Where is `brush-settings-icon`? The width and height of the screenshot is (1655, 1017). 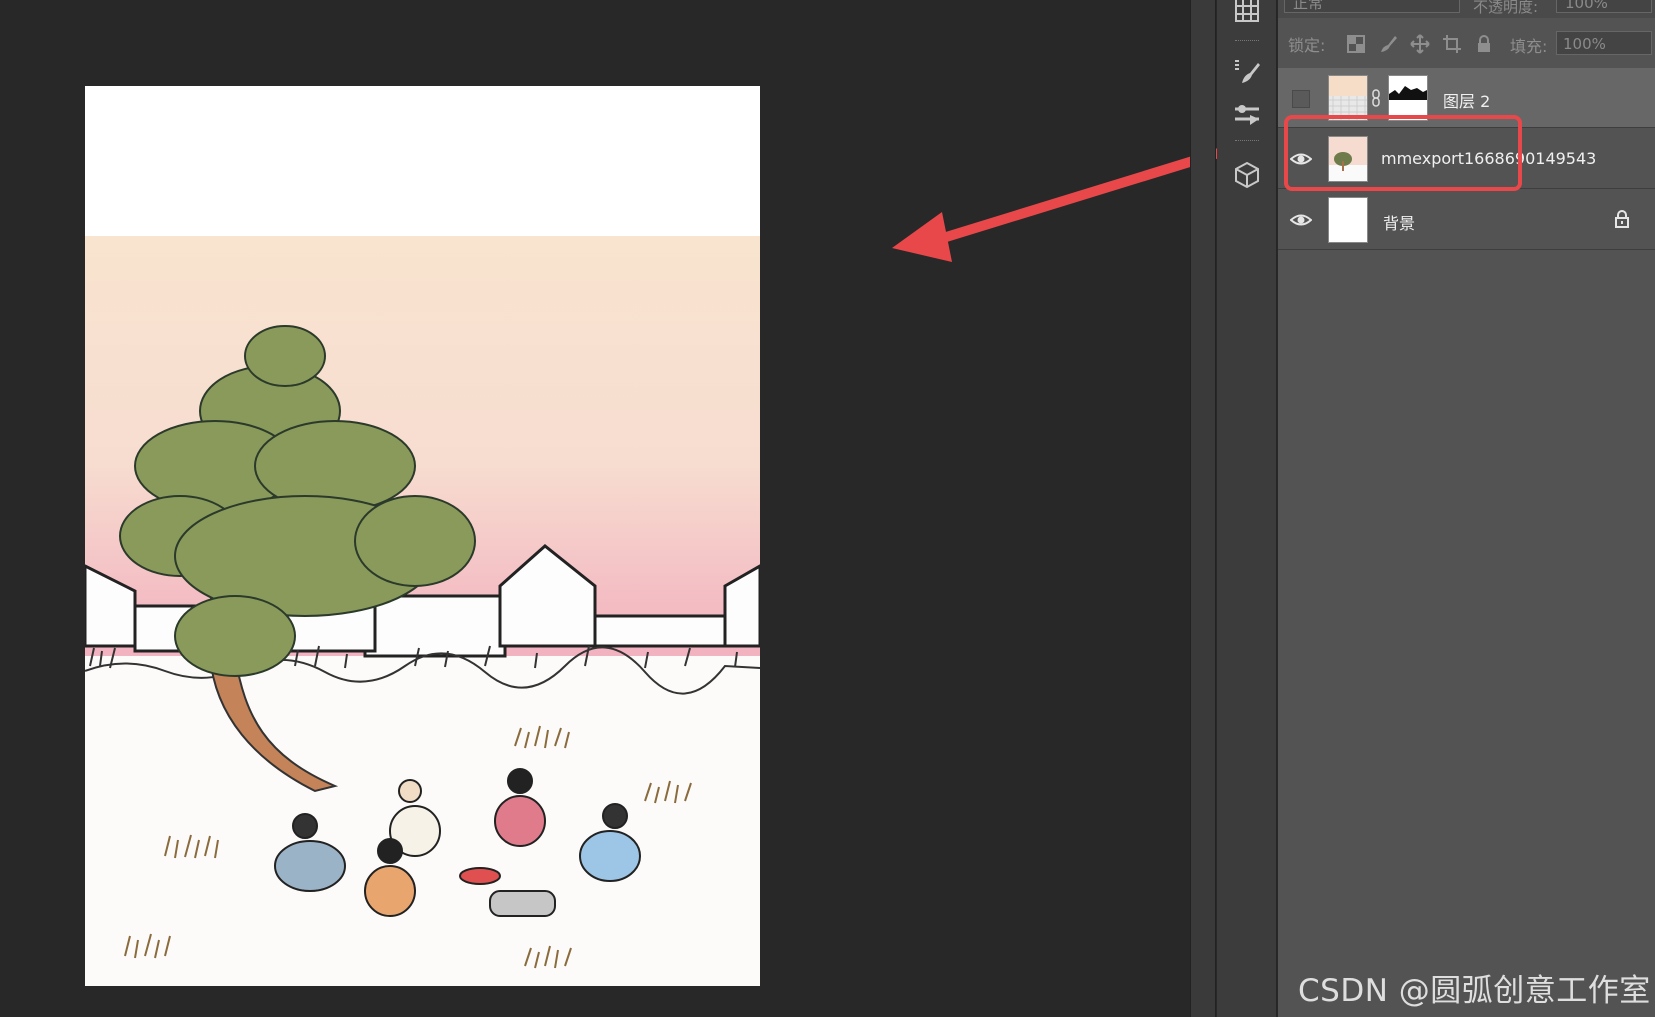
brush-settings-icon is located at coordinates (1247, 72).